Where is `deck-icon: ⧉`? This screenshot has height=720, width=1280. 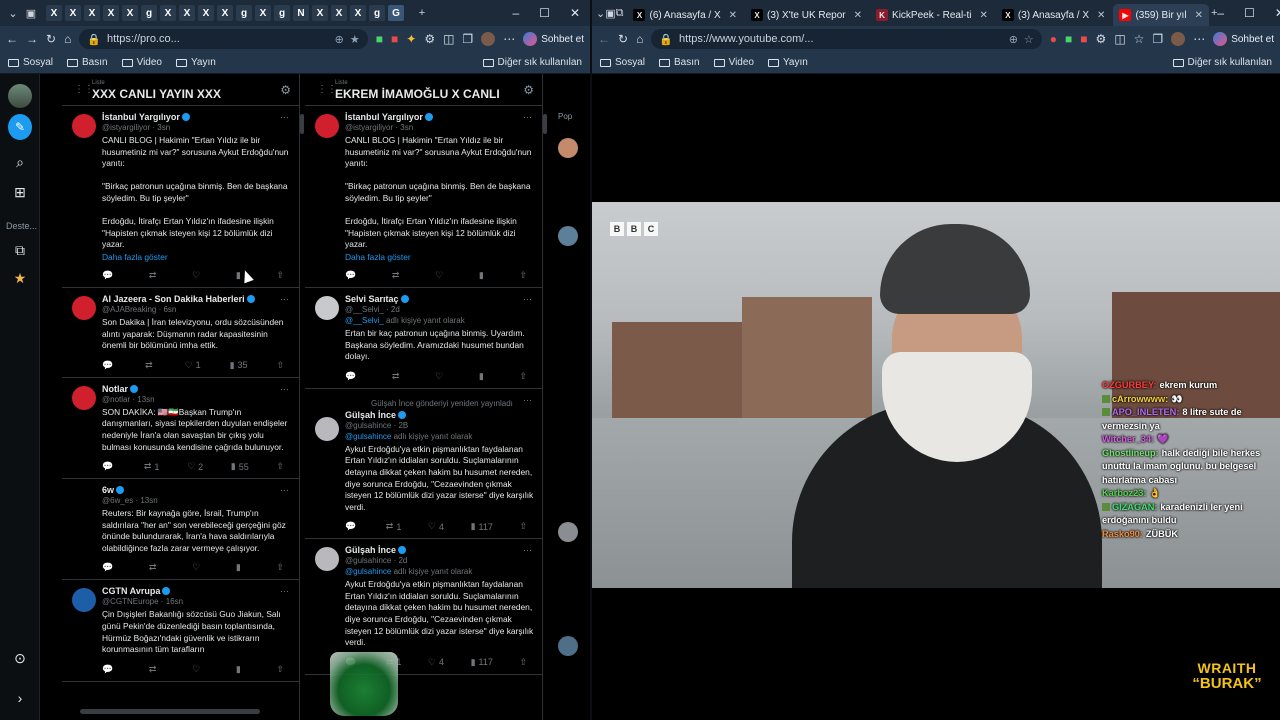
deck-icon: ⧉ is located at coordinates (20, 250).